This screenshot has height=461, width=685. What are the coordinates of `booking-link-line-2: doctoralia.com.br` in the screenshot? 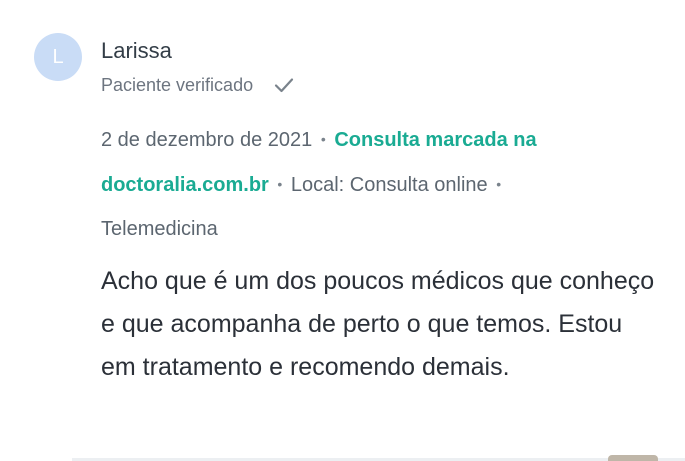 It's located at (185, 185).